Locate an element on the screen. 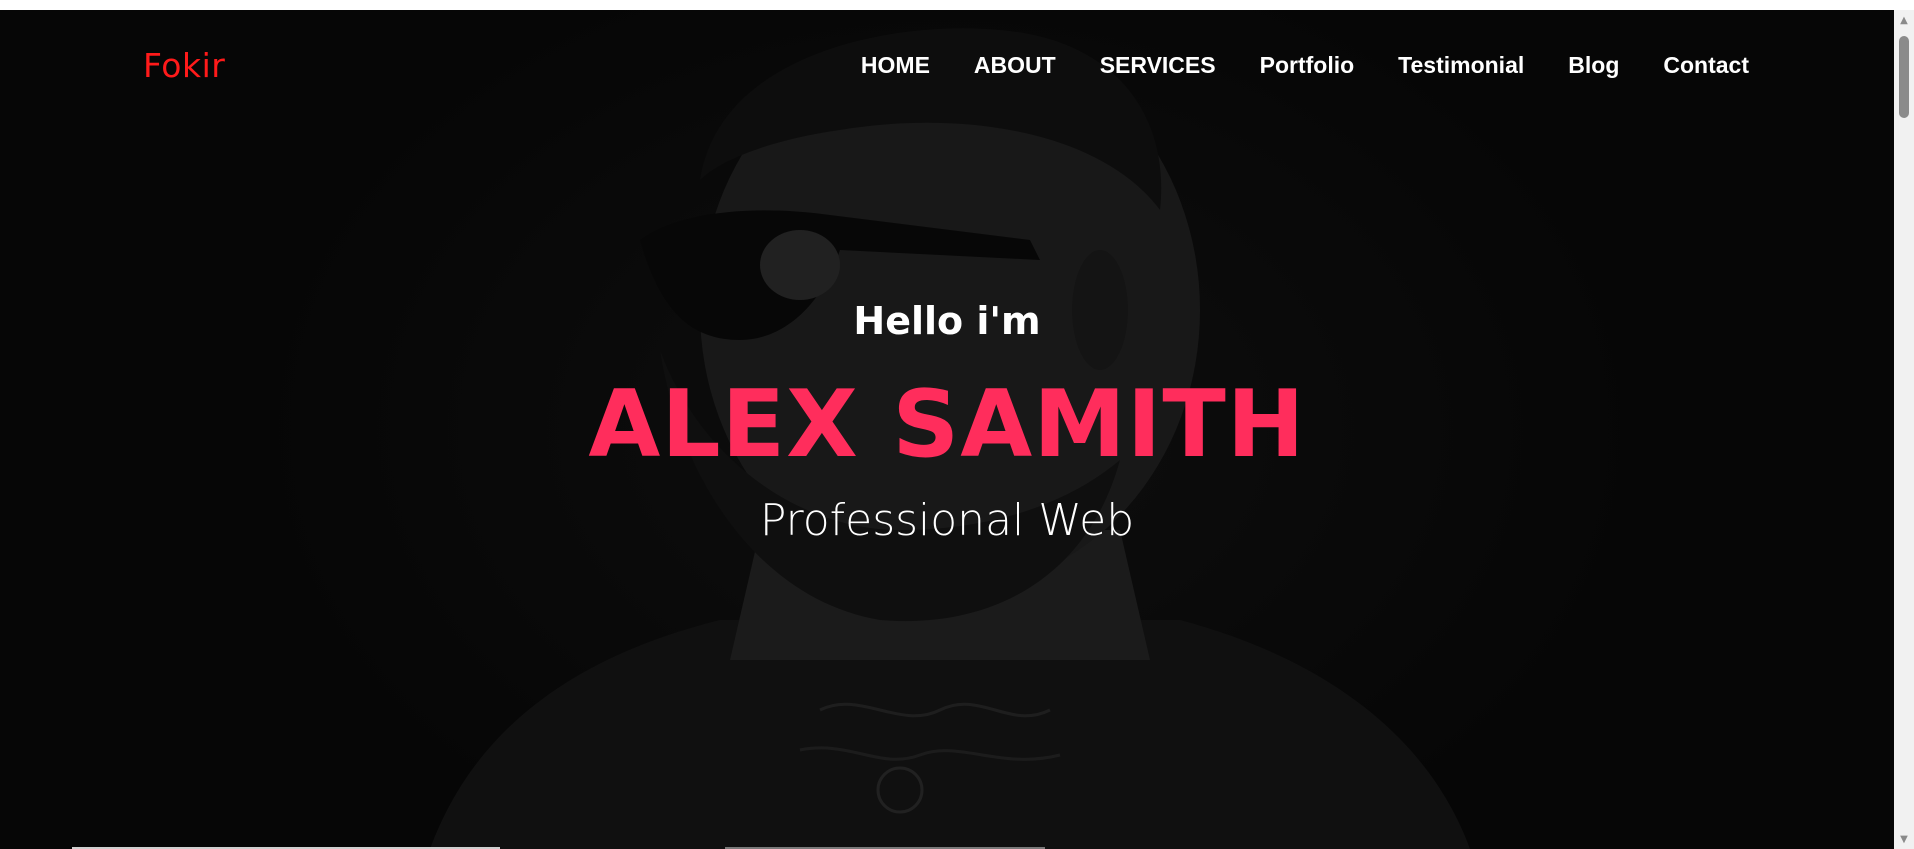 The height and width of the screenshot is (849, 1914). nav-item-services: SERVICES is located at coordinates (1158, 65).